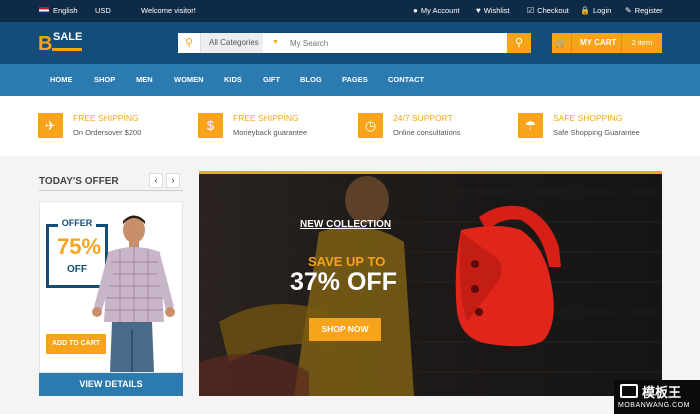  I want to click on heart-icon: ♥, so click(478, 10).